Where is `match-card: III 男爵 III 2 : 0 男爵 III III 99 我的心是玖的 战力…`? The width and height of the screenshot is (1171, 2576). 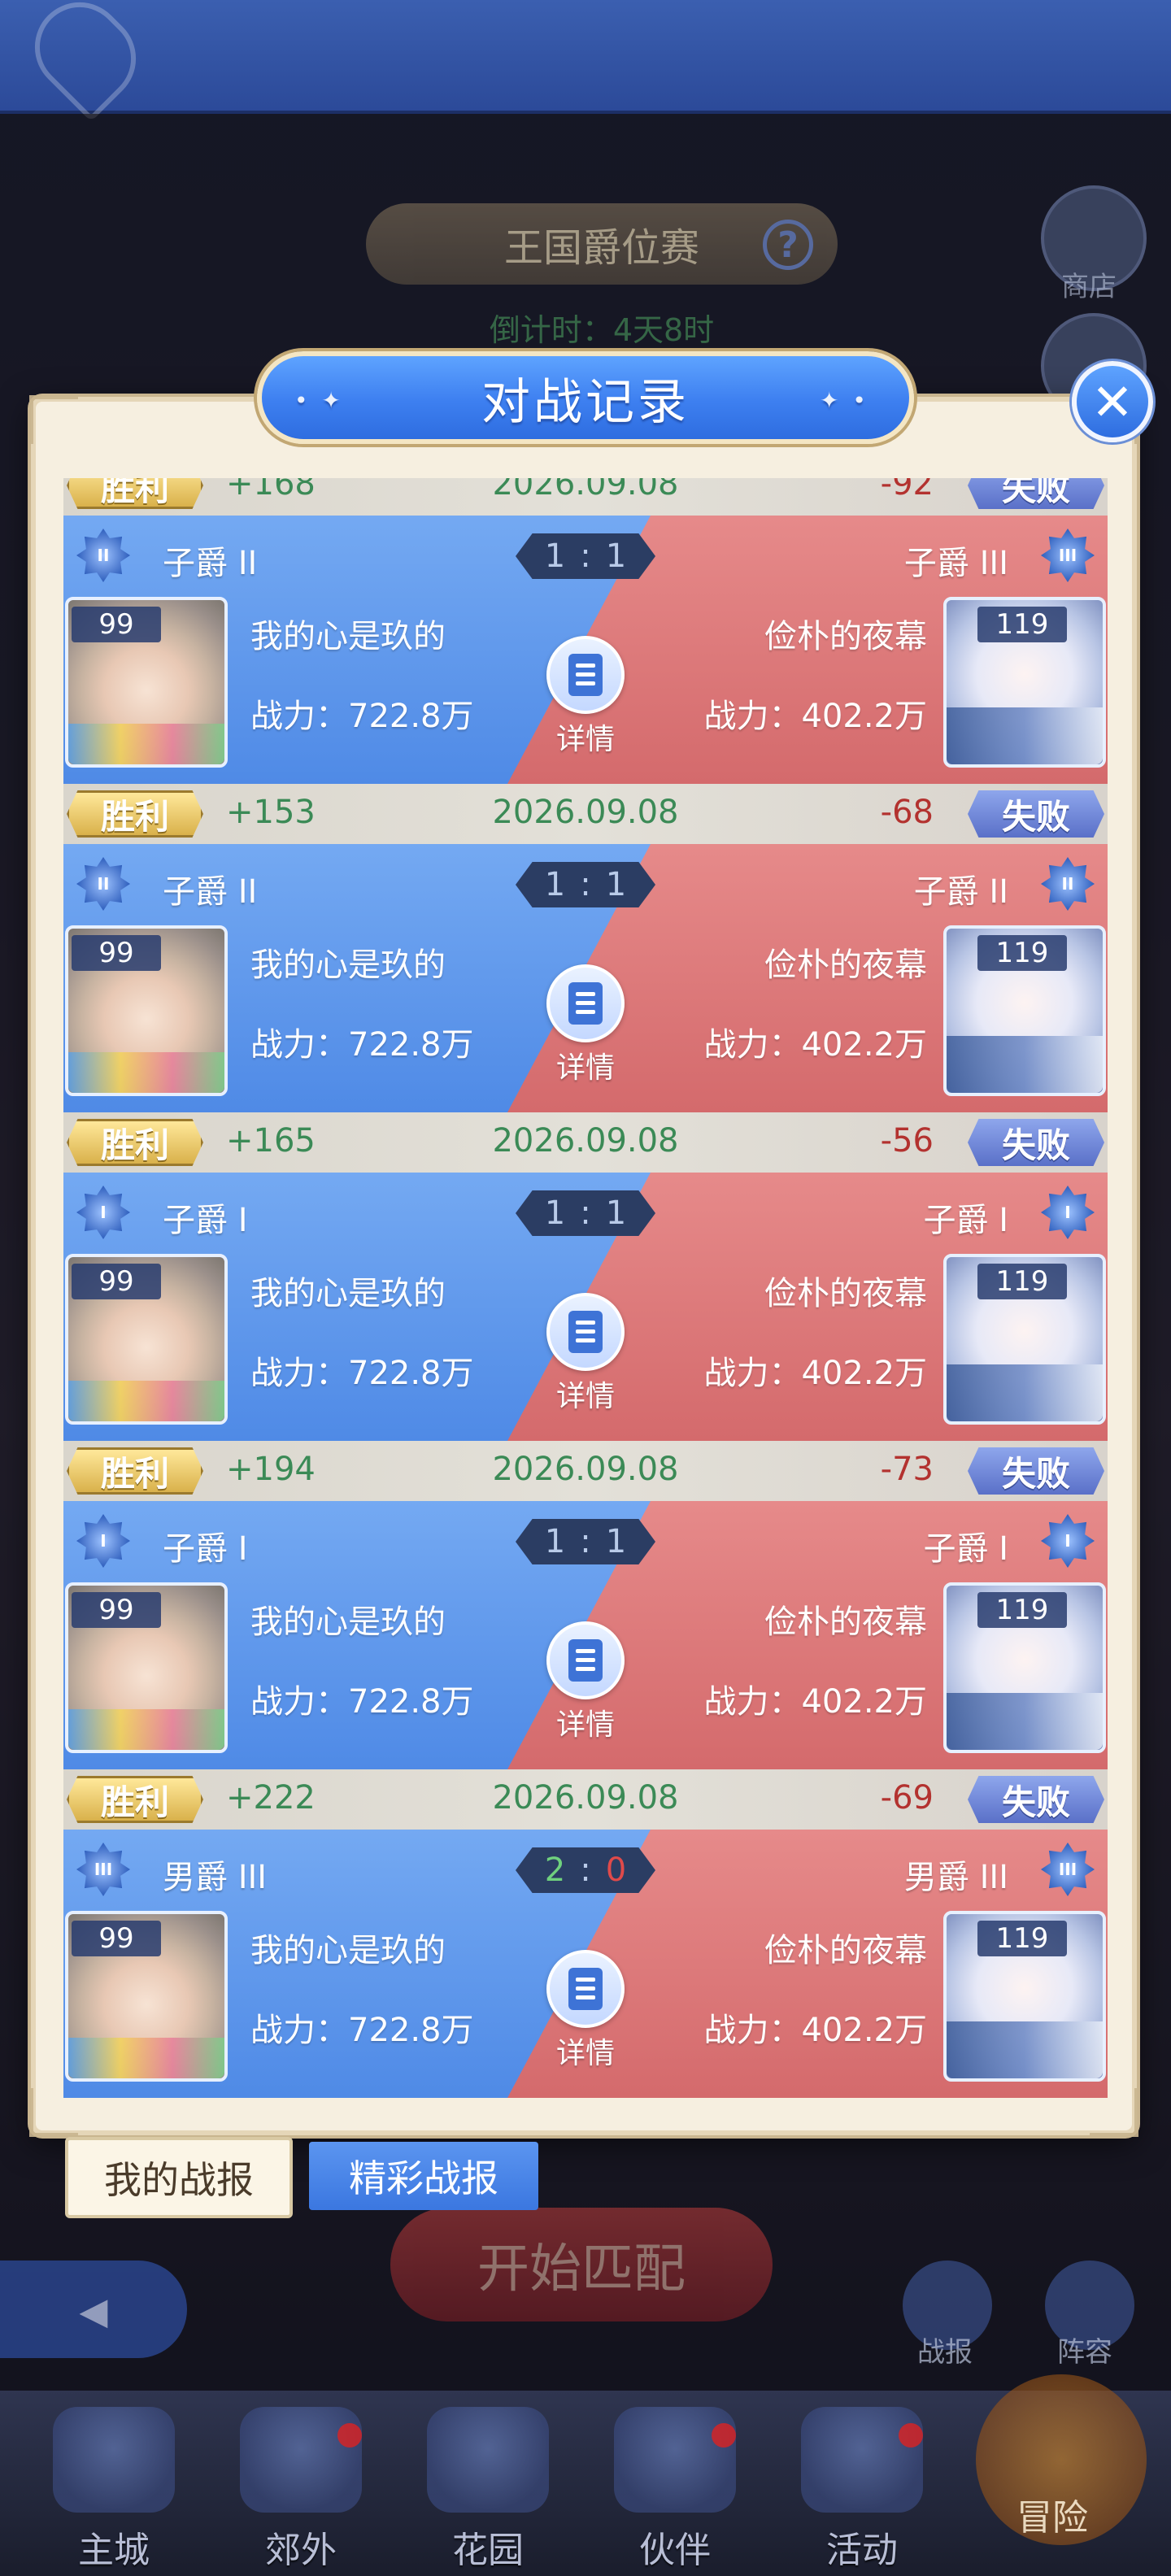 match-card: III 男爵 III 2 : 0 男爵 III III 99 我的心是玖的 战力… is located at coordinates (585, 1964).